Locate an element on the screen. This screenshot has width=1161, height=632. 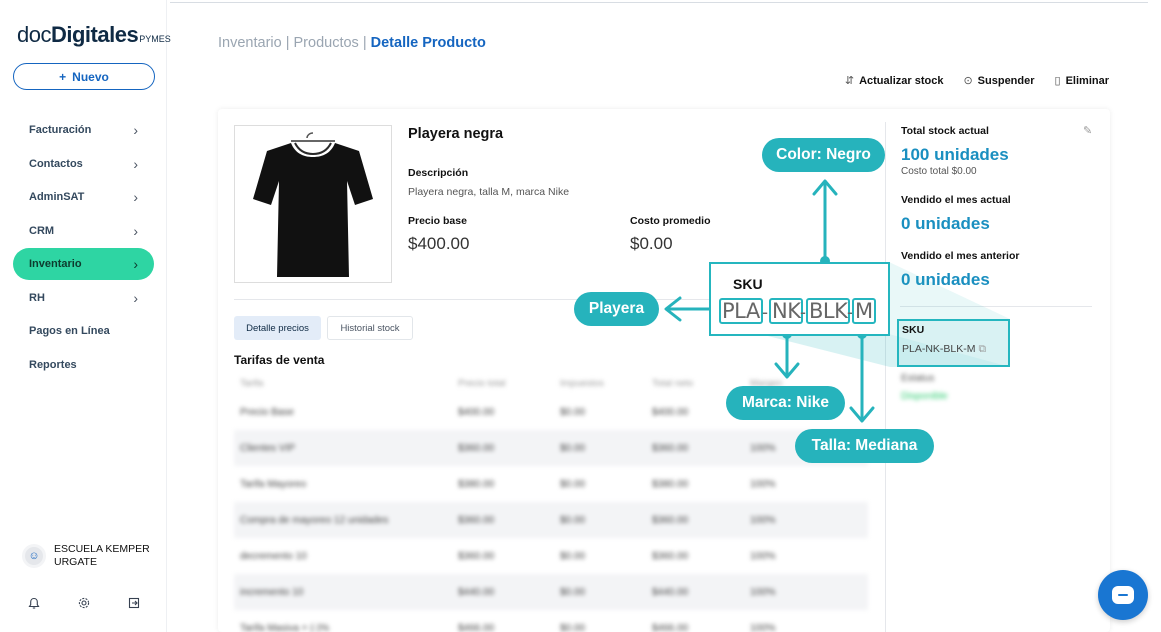
sku-segment-color: BLK is located at coordinates (828, 311).